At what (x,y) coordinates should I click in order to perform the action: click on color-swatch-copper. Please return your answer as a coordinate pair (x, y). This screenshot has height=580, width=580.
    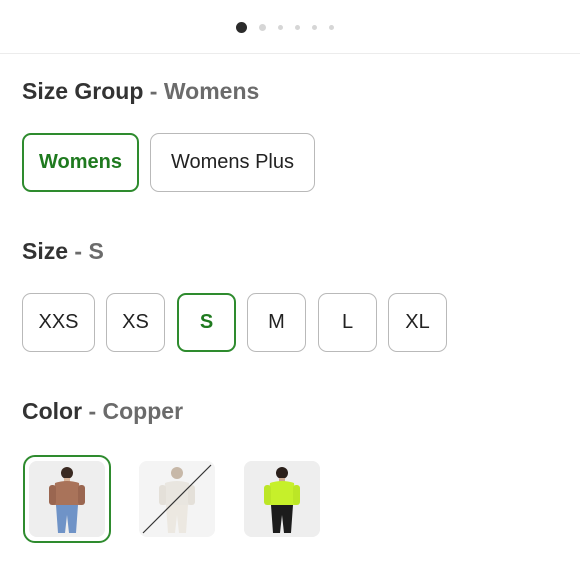
    Looking at the image, I should click on (67, 499).